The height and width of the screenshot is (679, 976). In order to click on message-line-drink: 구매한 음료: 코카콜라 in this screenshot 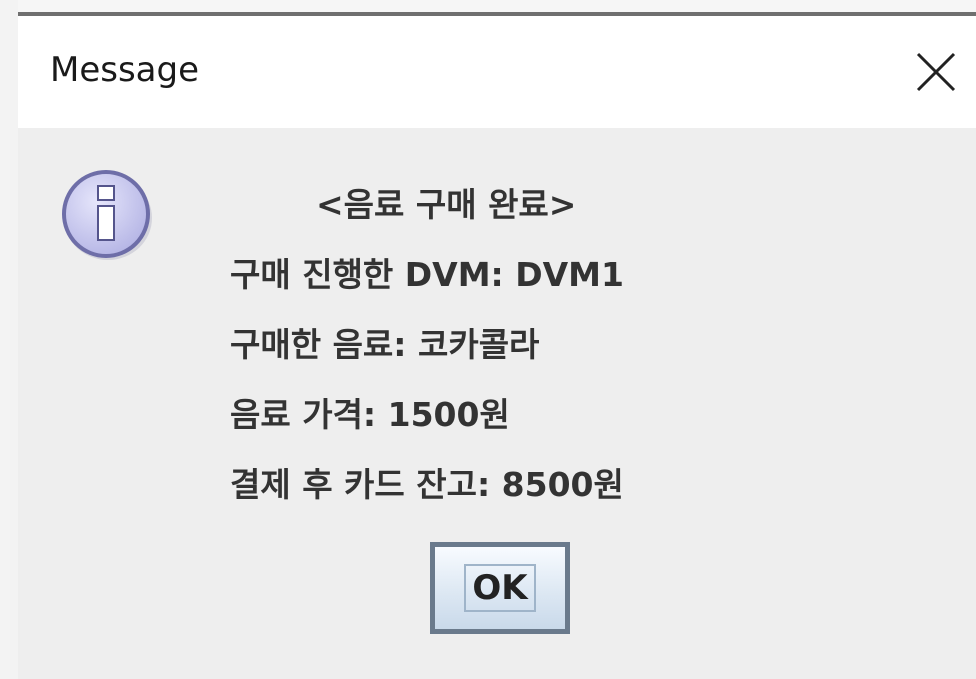, I will do `click(385, 344)`.